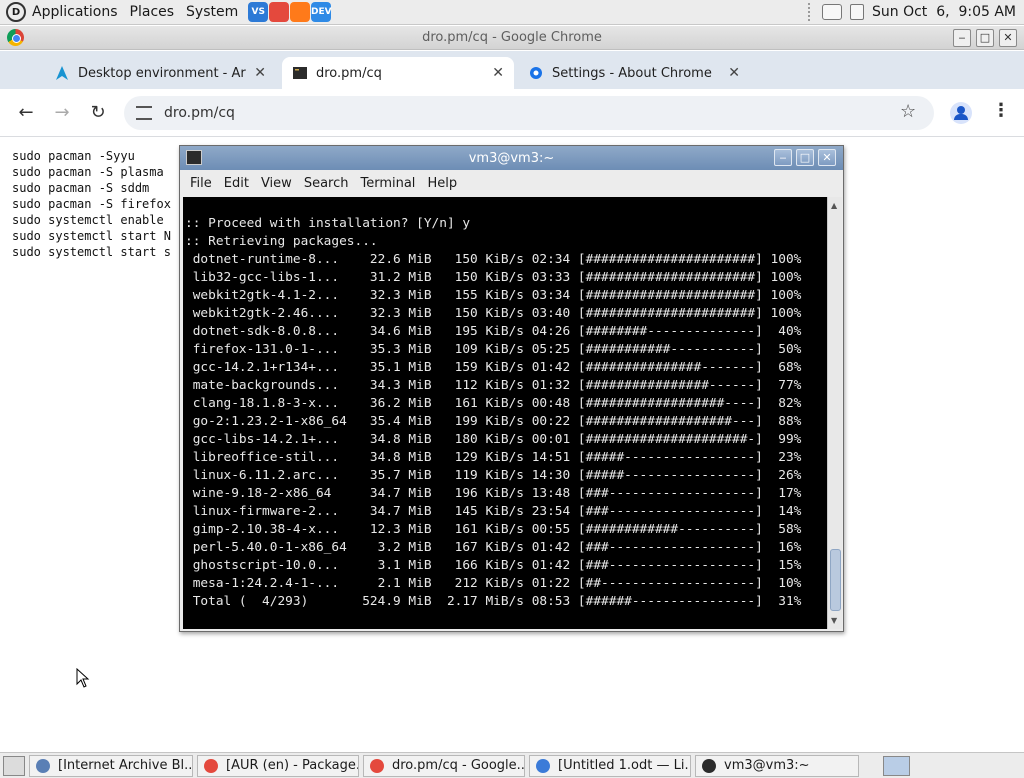  What do you see at coordinates (300, 73) in the screenshot?
I see `terminal-favicon-icon` at bounding box center [300, 73].